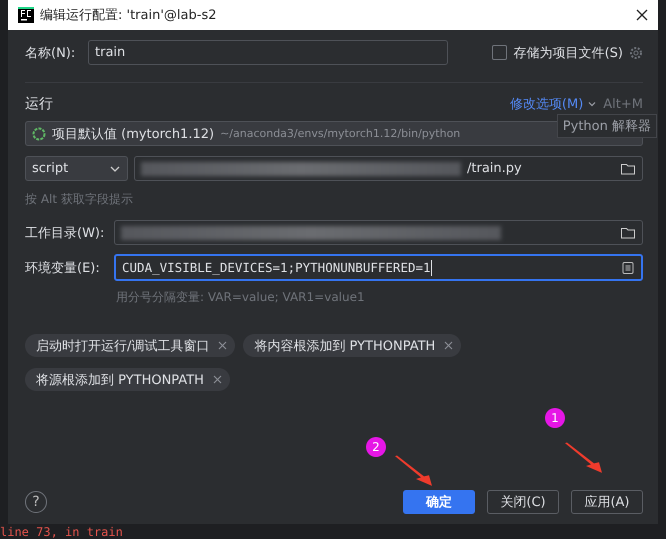 This screenshot has width=666, height=539. Describe the element at coordinates (623, 104) in the screenshot. I see `shortcut-text: Alt+M` at that location.